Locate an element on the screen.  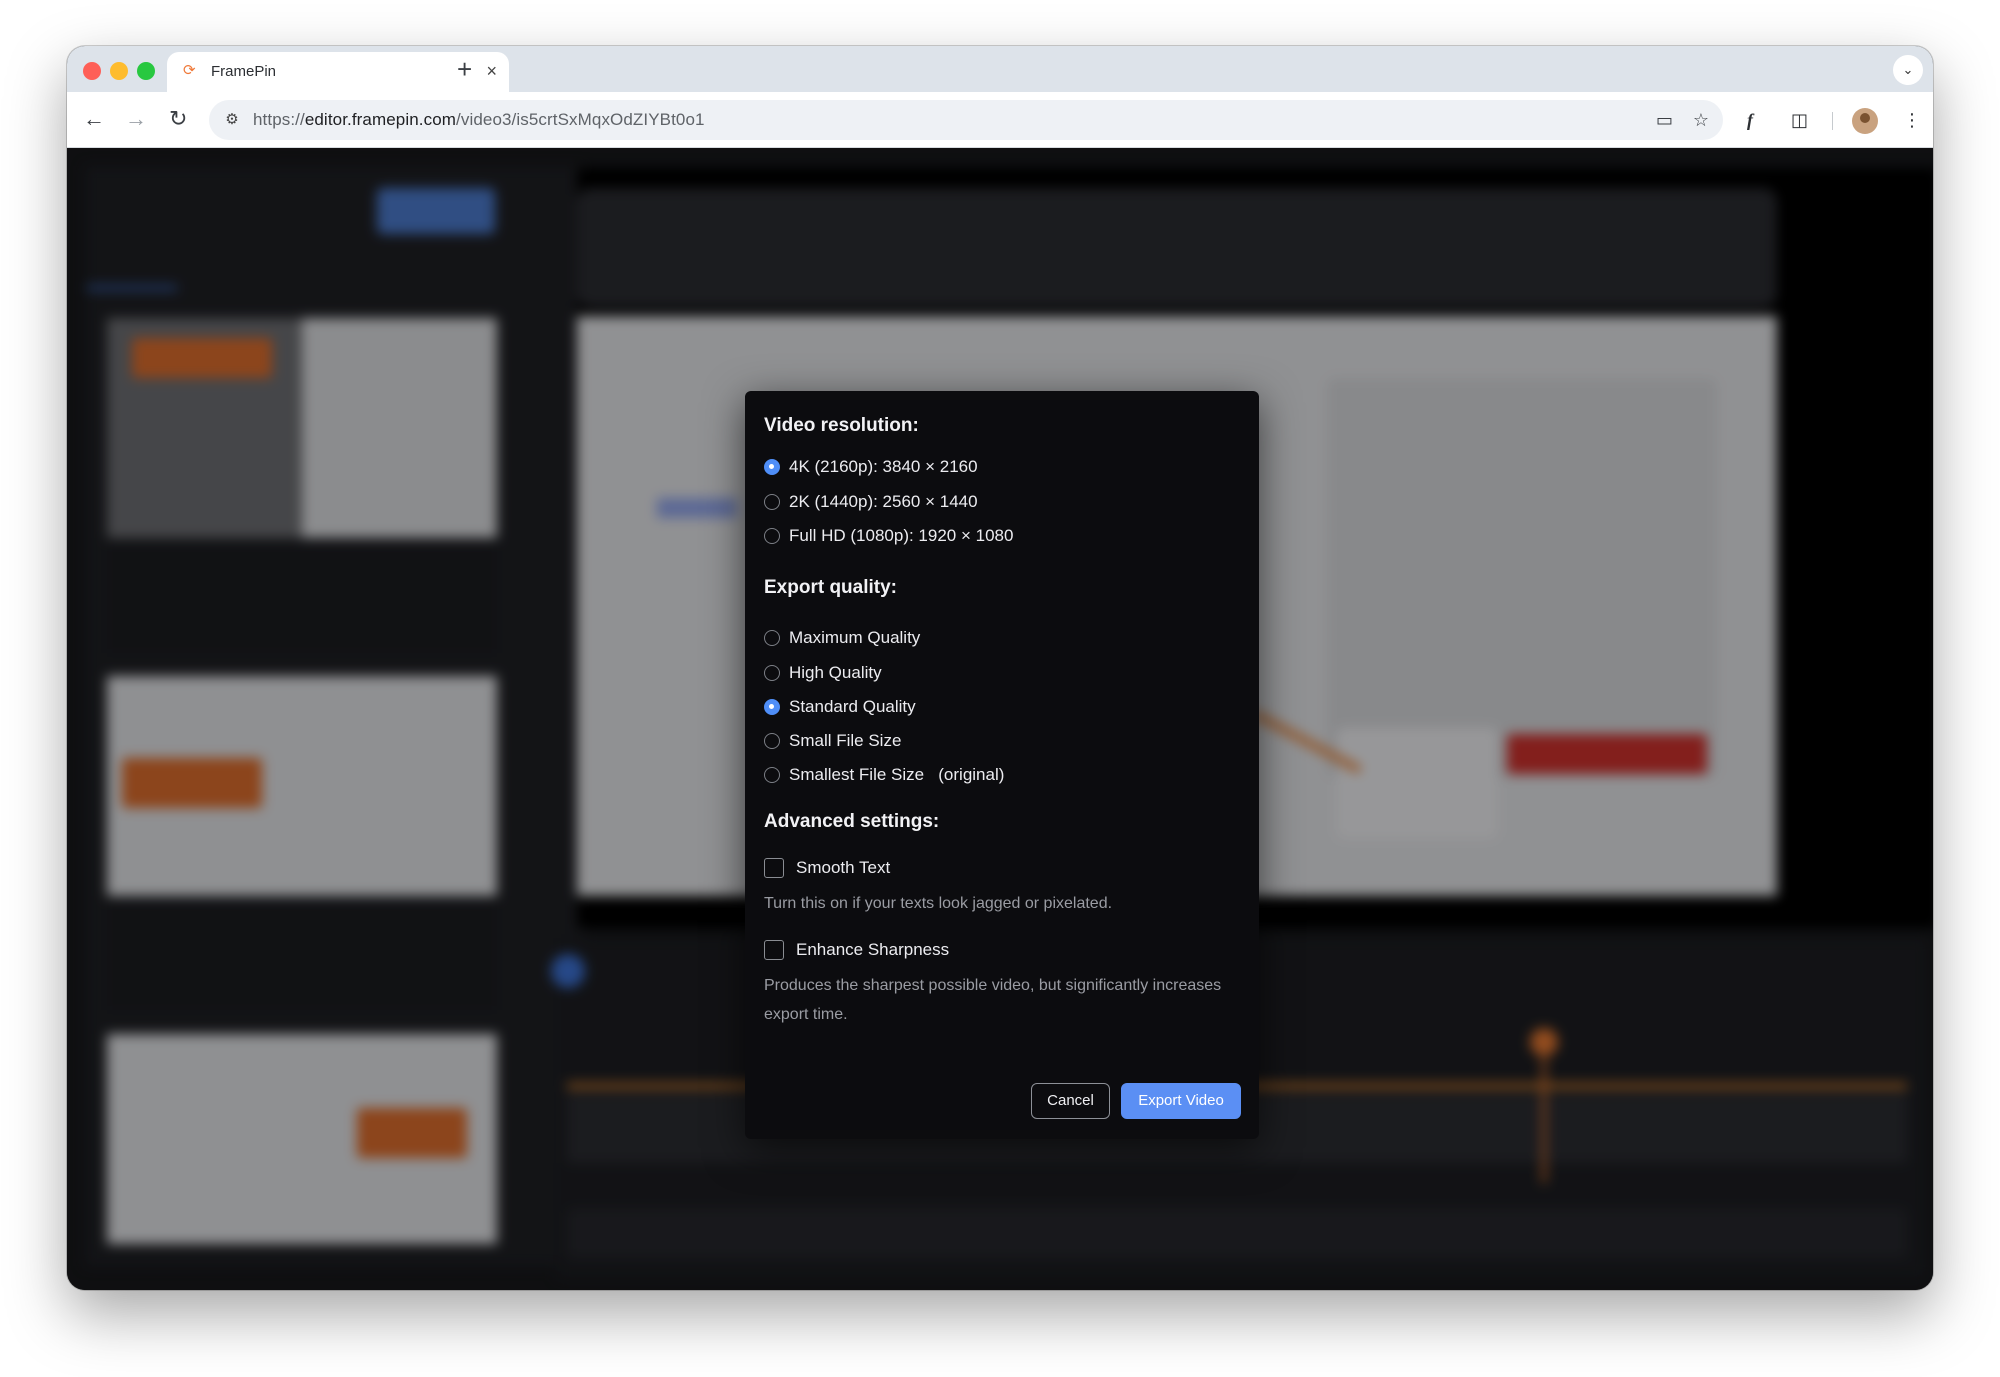
close-window-button is located at coordinates (92, 71).